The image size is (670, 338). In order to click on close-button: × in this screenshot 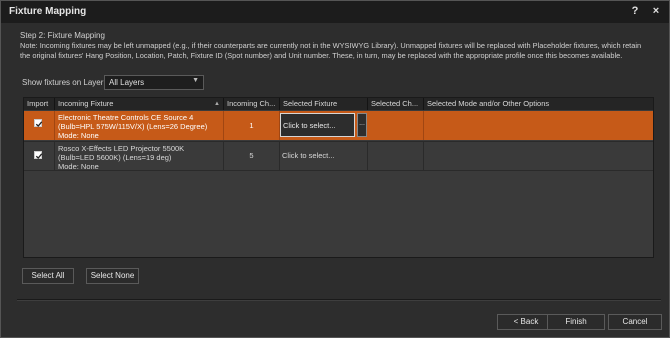, I will do `click(656, 11)`.